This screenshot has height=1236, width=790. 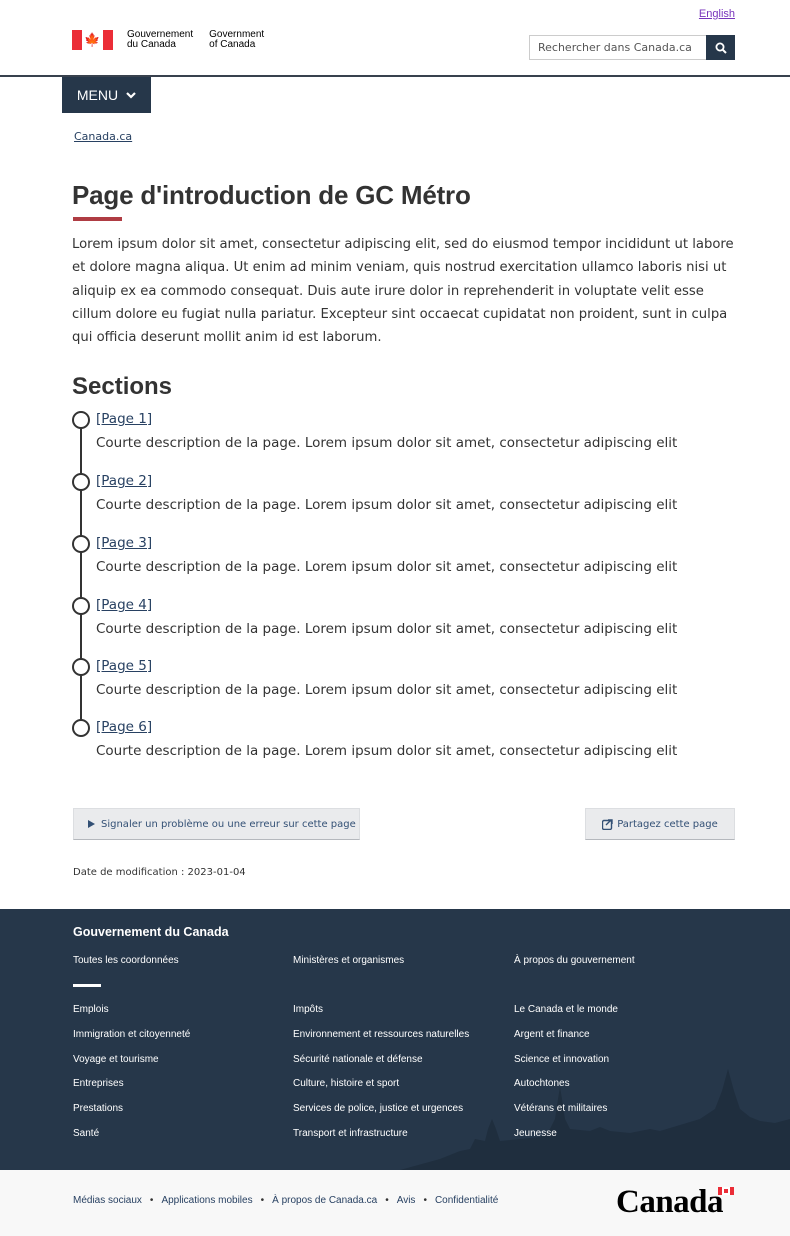 What do you see at coordinates (87, 985) in the screenshot?
I see `footer-divider` at bounding box center [87, 985].